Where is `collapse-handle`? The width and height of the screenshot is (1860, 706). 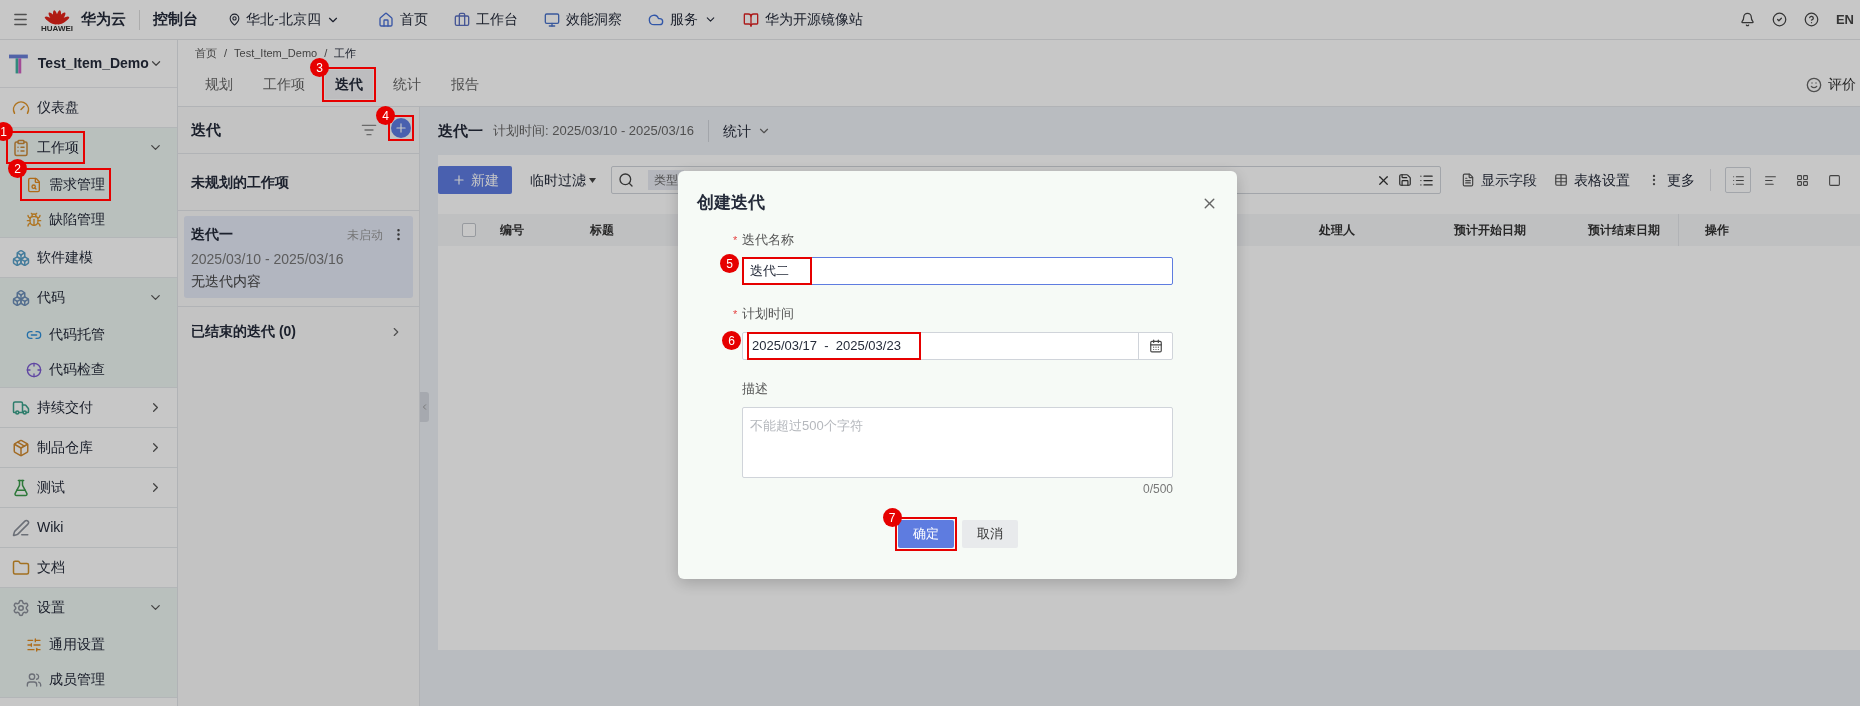 collapse-handle is located at coordinates (424, 406).